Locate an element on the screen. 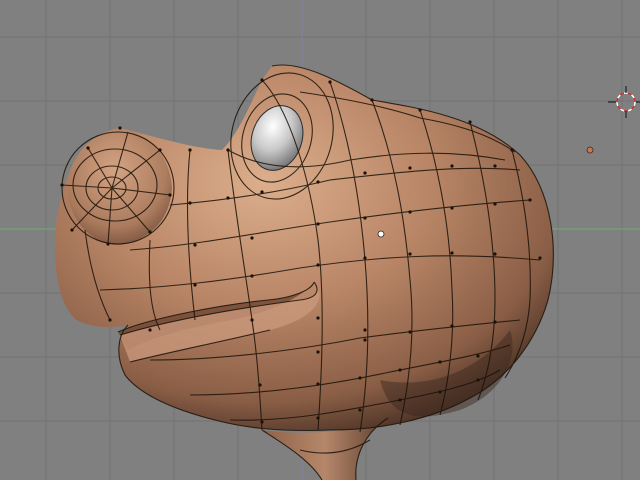 This screenshot has width=640, height=480. 3d-cursor-icon is located at coordinates (624, 102).